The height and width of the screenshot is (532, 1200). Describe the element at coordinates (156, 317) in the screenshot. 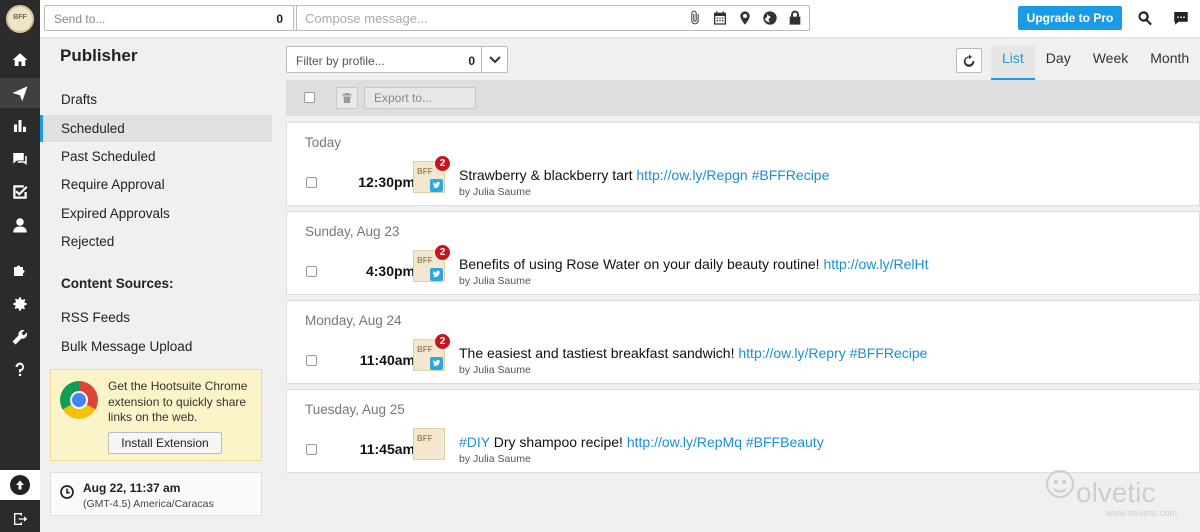

I see `sidebar-item-rss-feeds: RSS Feeds` at that location.